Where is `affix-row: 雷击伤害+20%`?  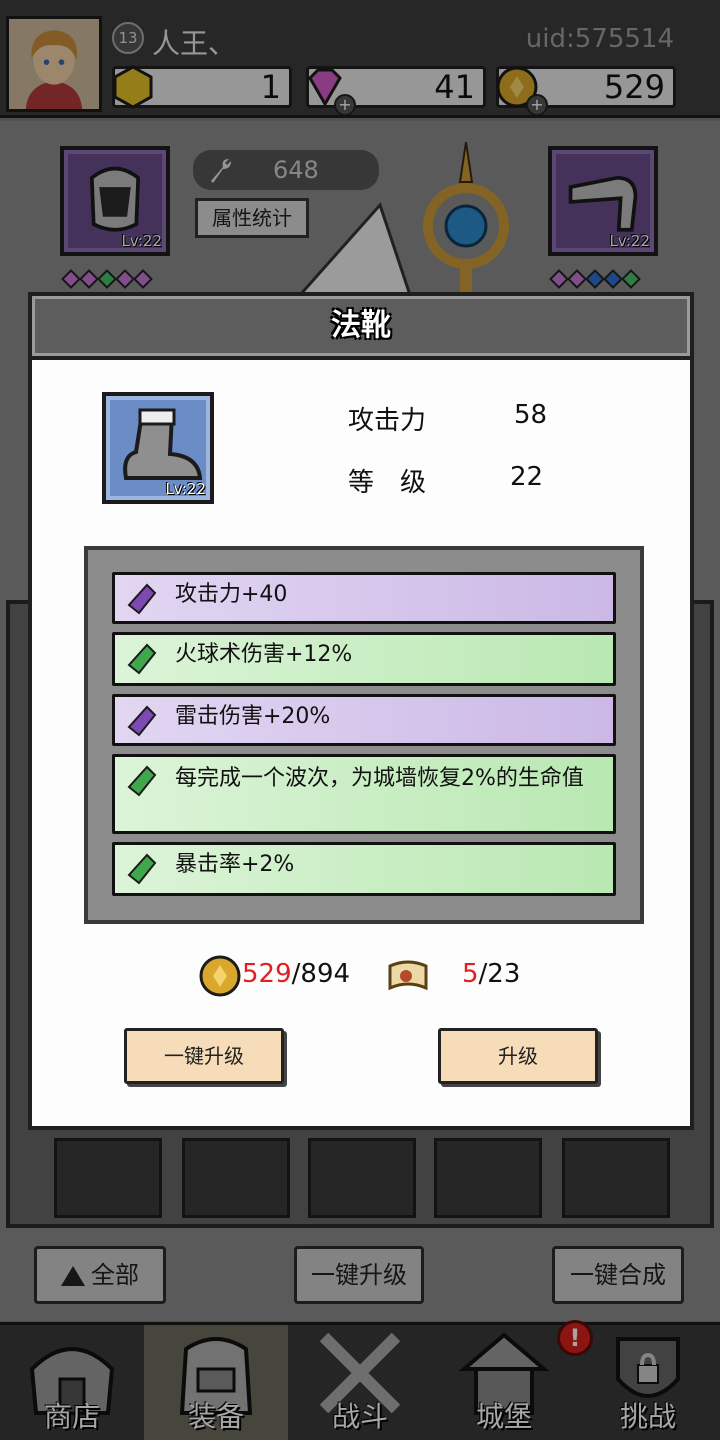
affix-row: 雷击伤害+20% is located at coordinates (364, 720).